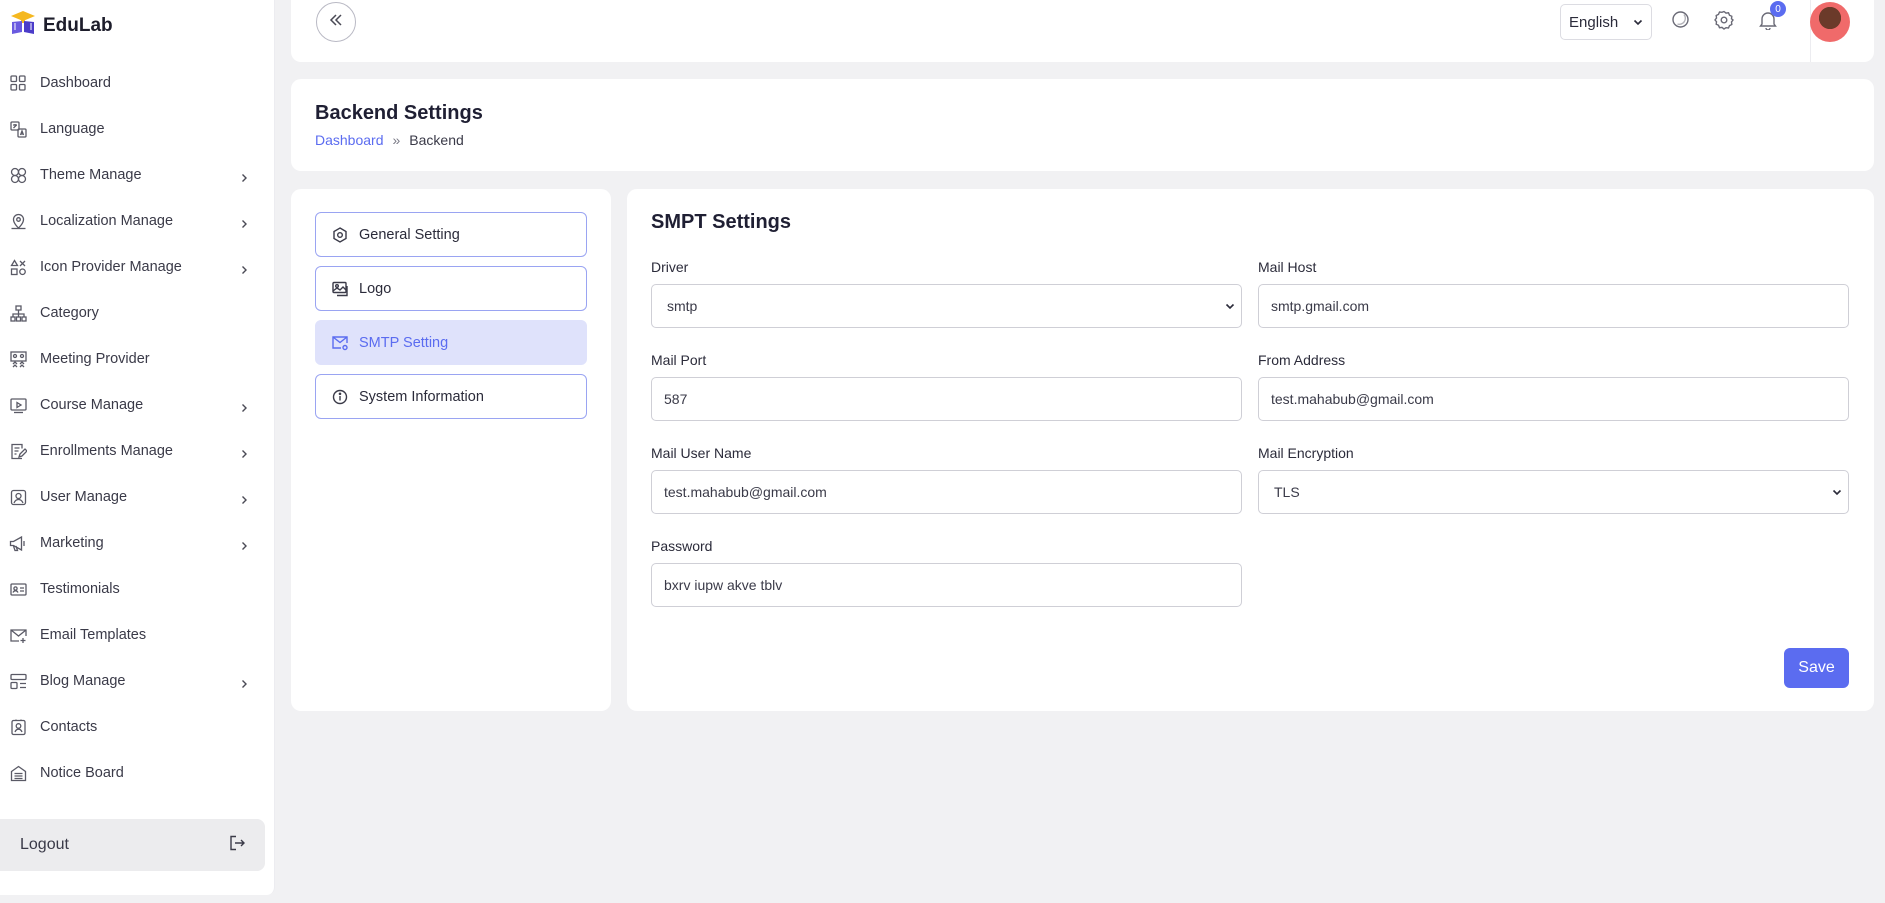 This screenshot has width=1885, height=903. What do you see at coordinates (93, 635) in the screenshot?
I see `sidebar-item-label: Email Templates` at bounding box center [93, 635].